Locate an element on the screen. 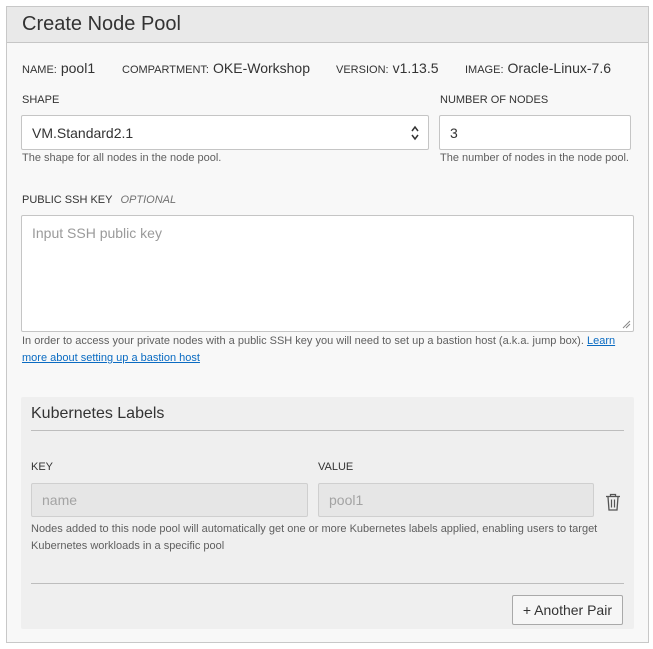 This screenshot has height=649, width=653. meta-version-value: v1.13.5 is located at coordinates (415, 68).